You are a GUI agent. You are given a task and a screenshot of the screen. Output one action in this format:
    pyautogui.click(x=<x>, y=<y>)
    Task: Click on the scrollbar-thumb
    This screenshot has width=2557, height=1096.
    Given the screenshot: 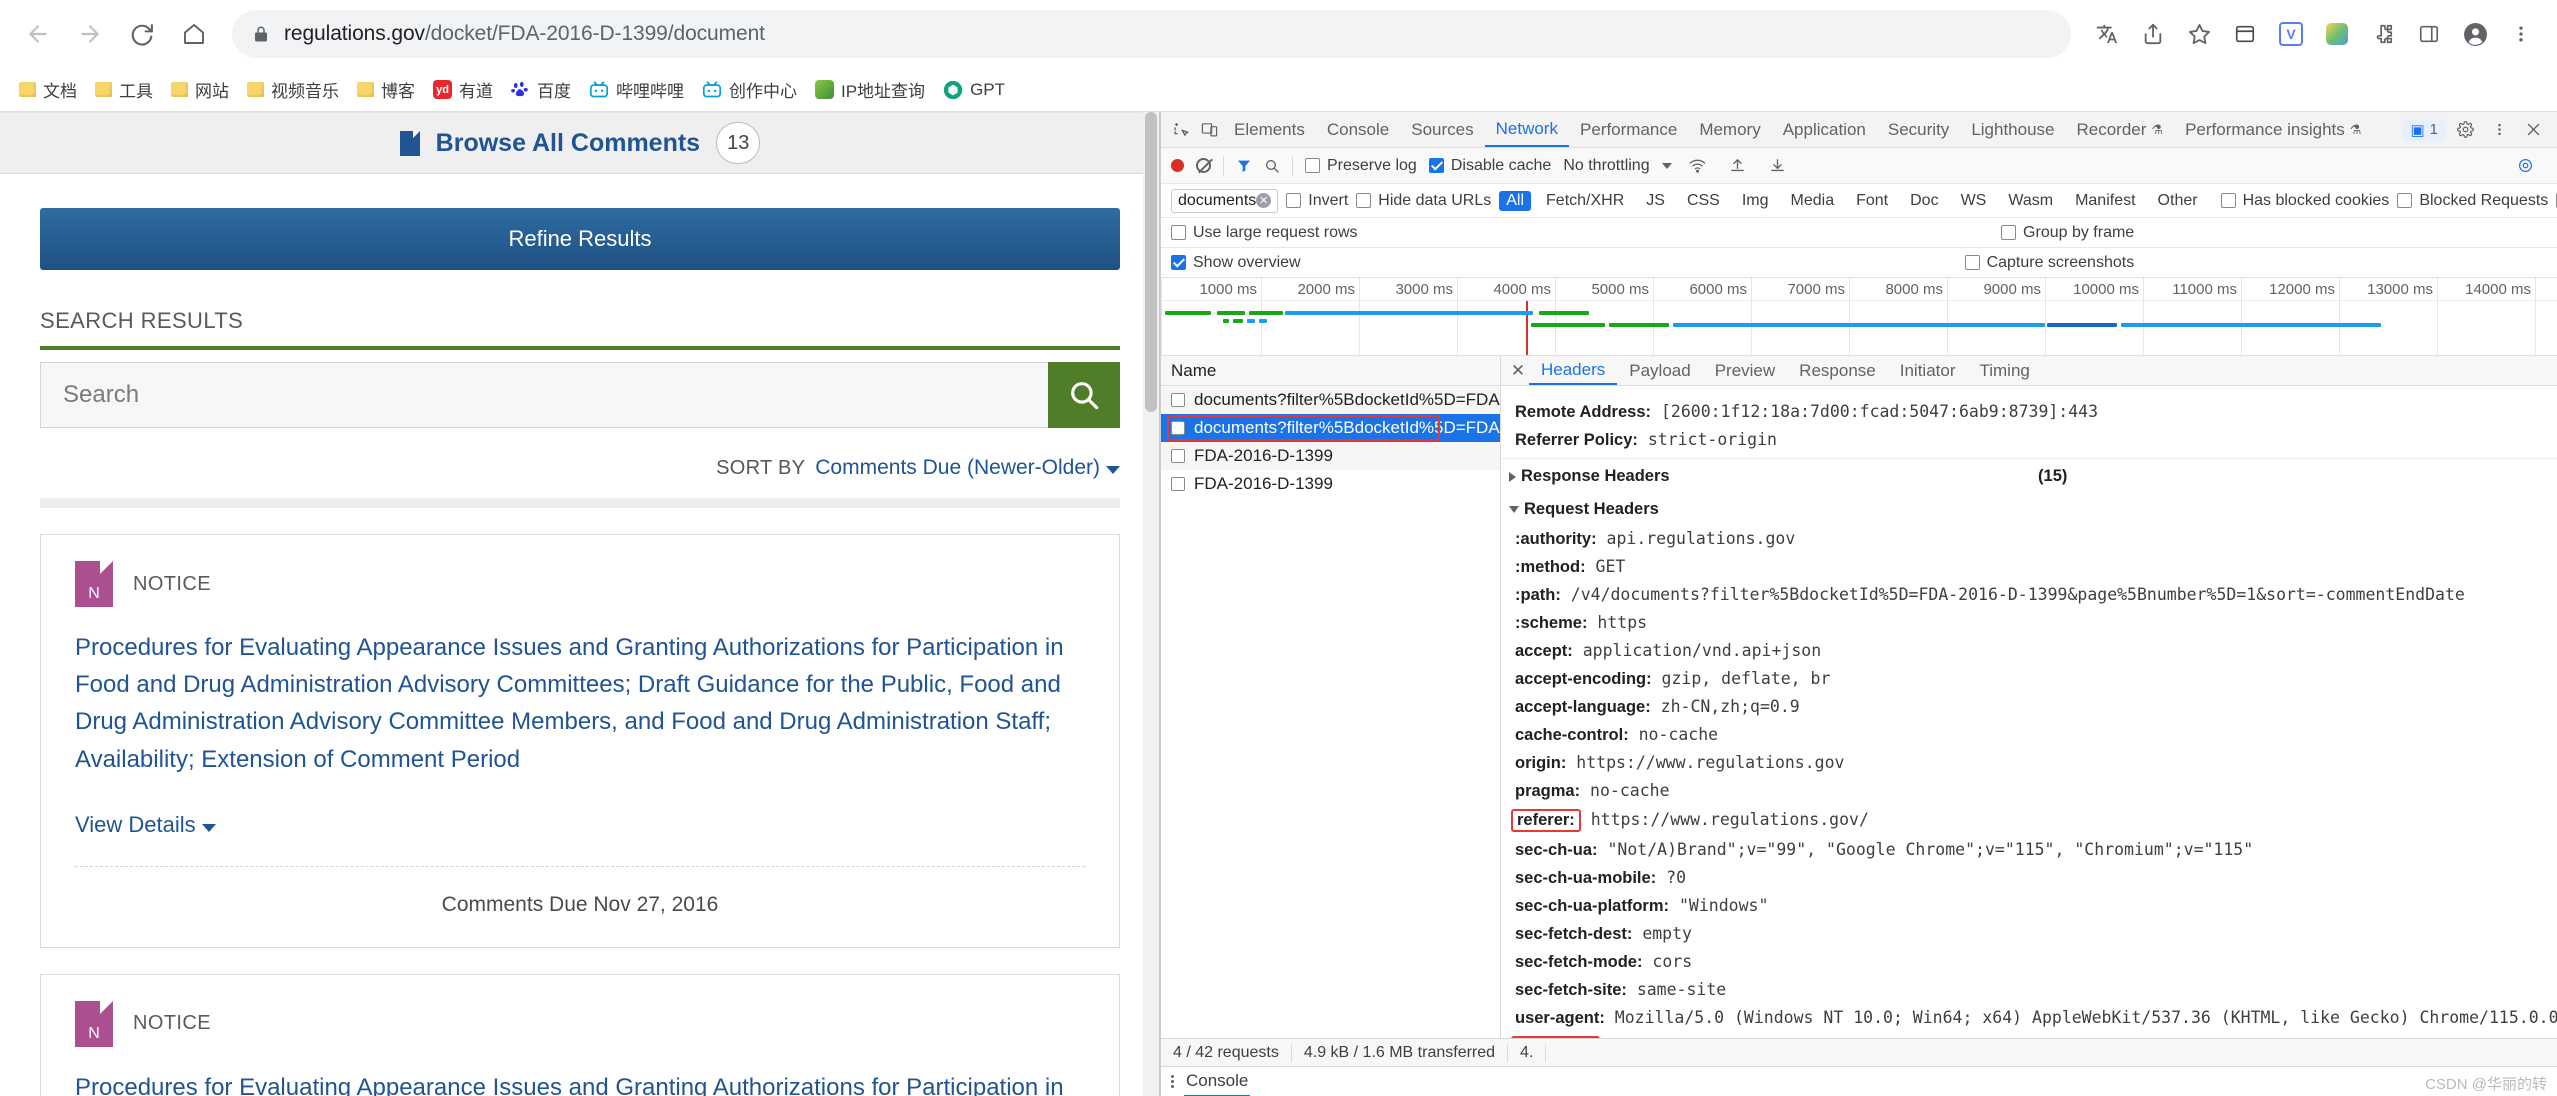 What is the action you would take?
    pyautogui.click(x=1151, y=262)
    